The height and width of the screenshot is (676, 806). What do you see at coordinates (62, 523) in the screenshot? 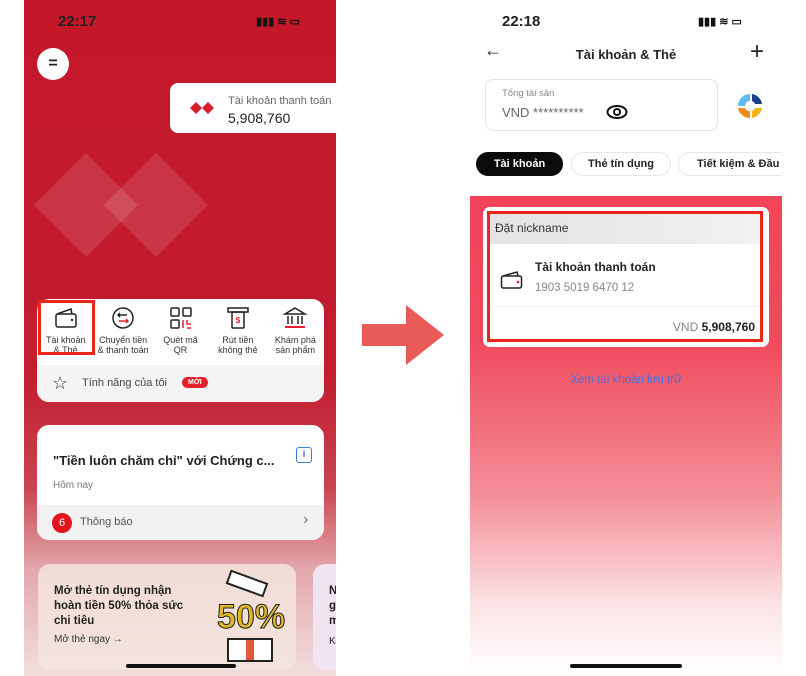
I see `notification-count-badge: 6` at bounding box center [62, 523].